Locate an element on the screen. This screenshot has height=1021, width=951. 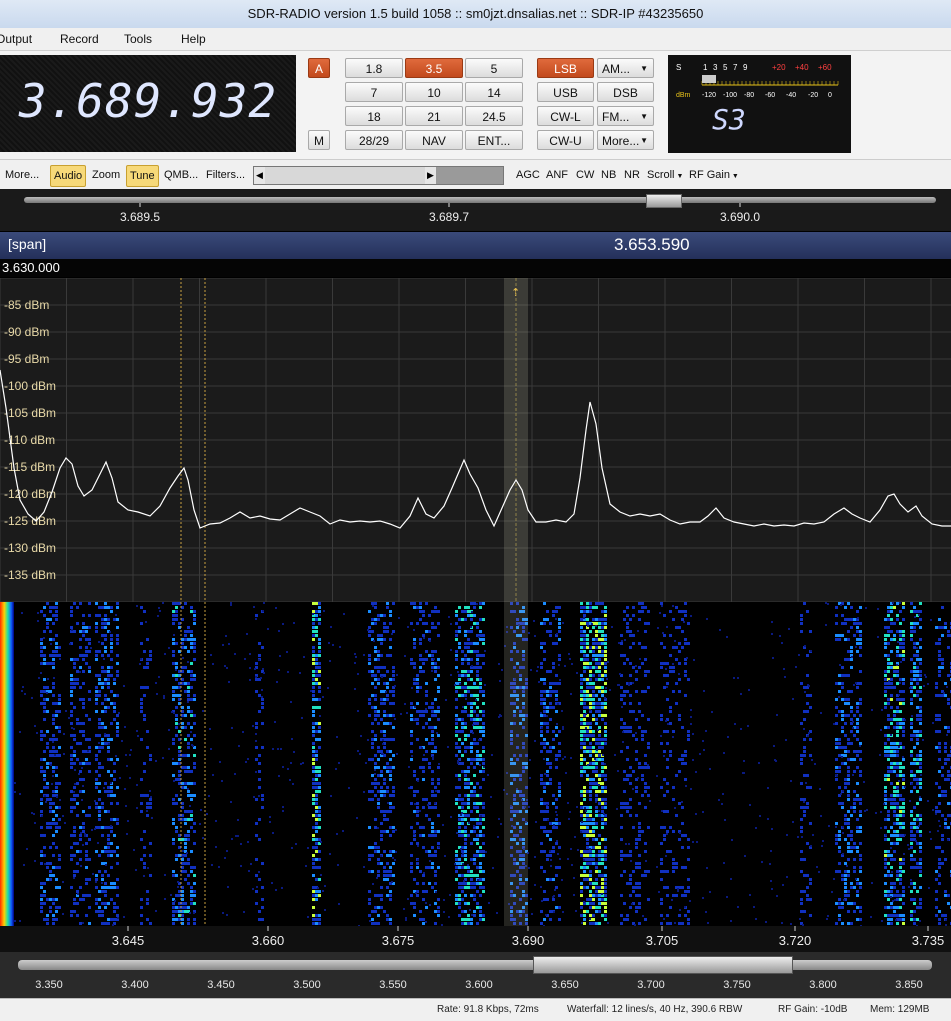
tuning-slider-thumb is located at coordinates (345, 175).